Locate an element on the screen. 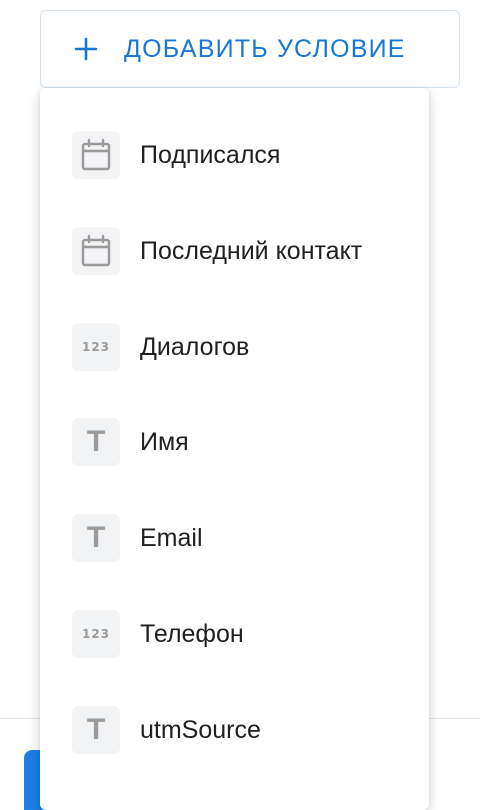  menu-item-label: utmSource is located at coordinates (200, 729).